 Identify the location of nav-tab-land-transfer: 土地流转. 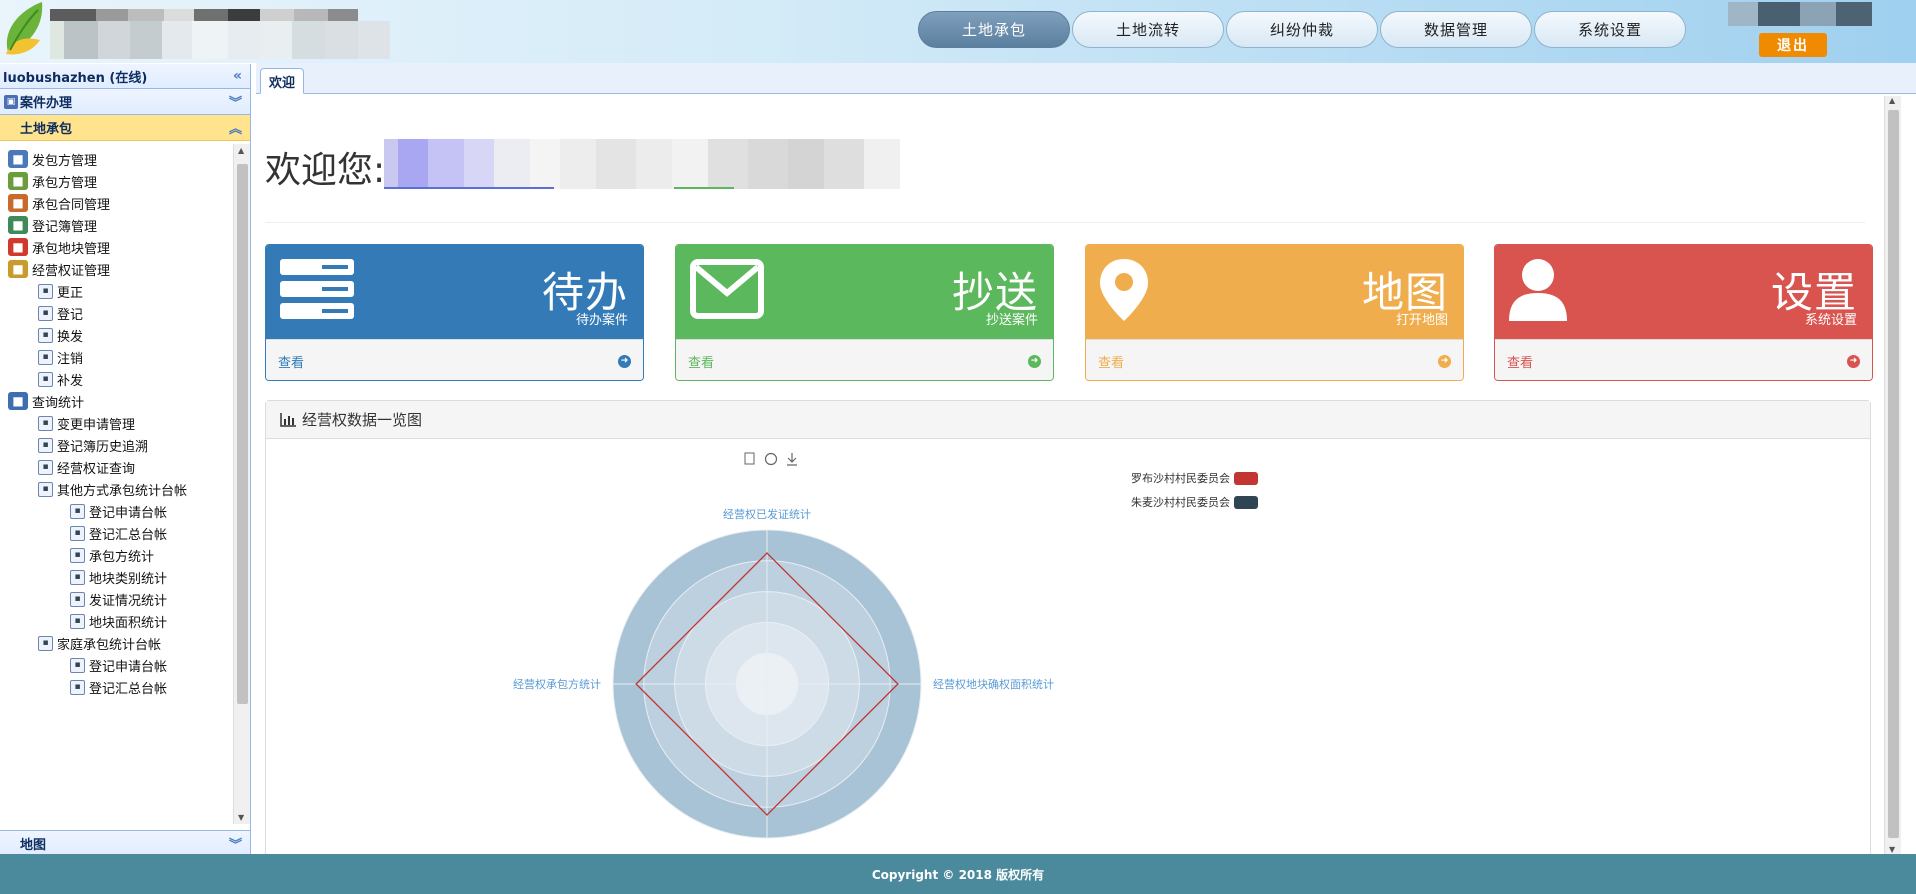
(1148, 29).